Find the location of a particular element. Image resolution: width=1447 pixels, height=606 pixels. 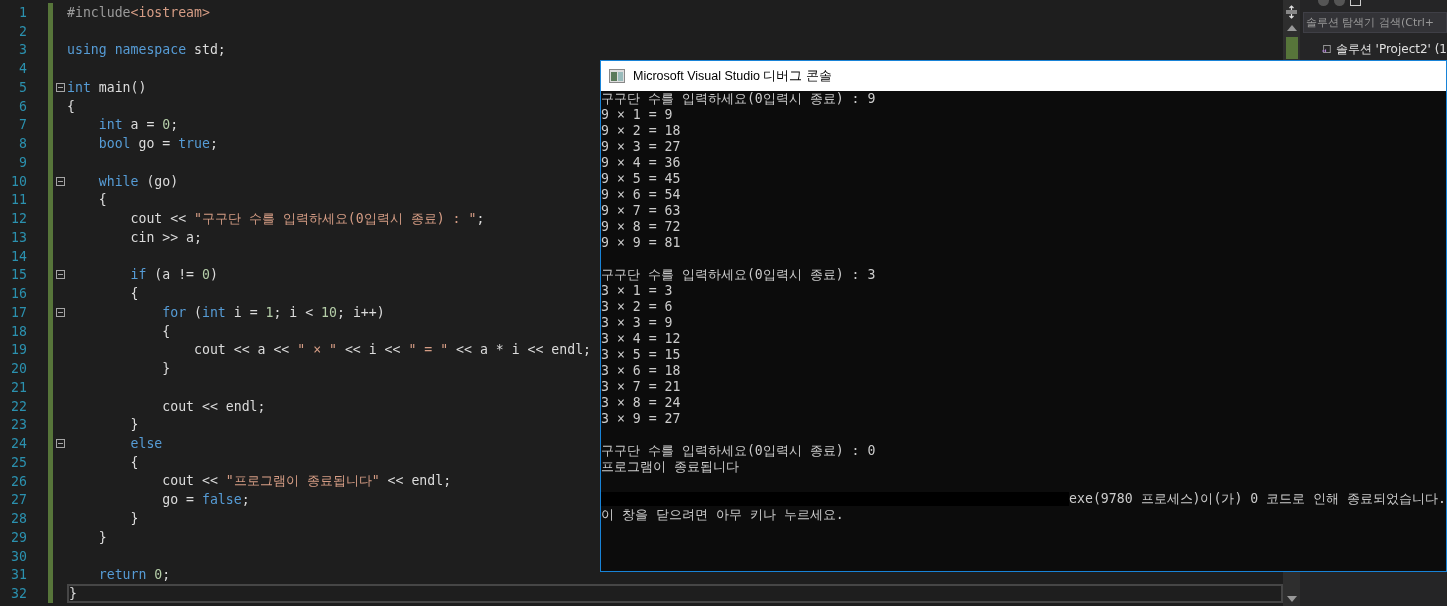

console-line: 9 × 4 = 36 is located at coordinates (641, 163).